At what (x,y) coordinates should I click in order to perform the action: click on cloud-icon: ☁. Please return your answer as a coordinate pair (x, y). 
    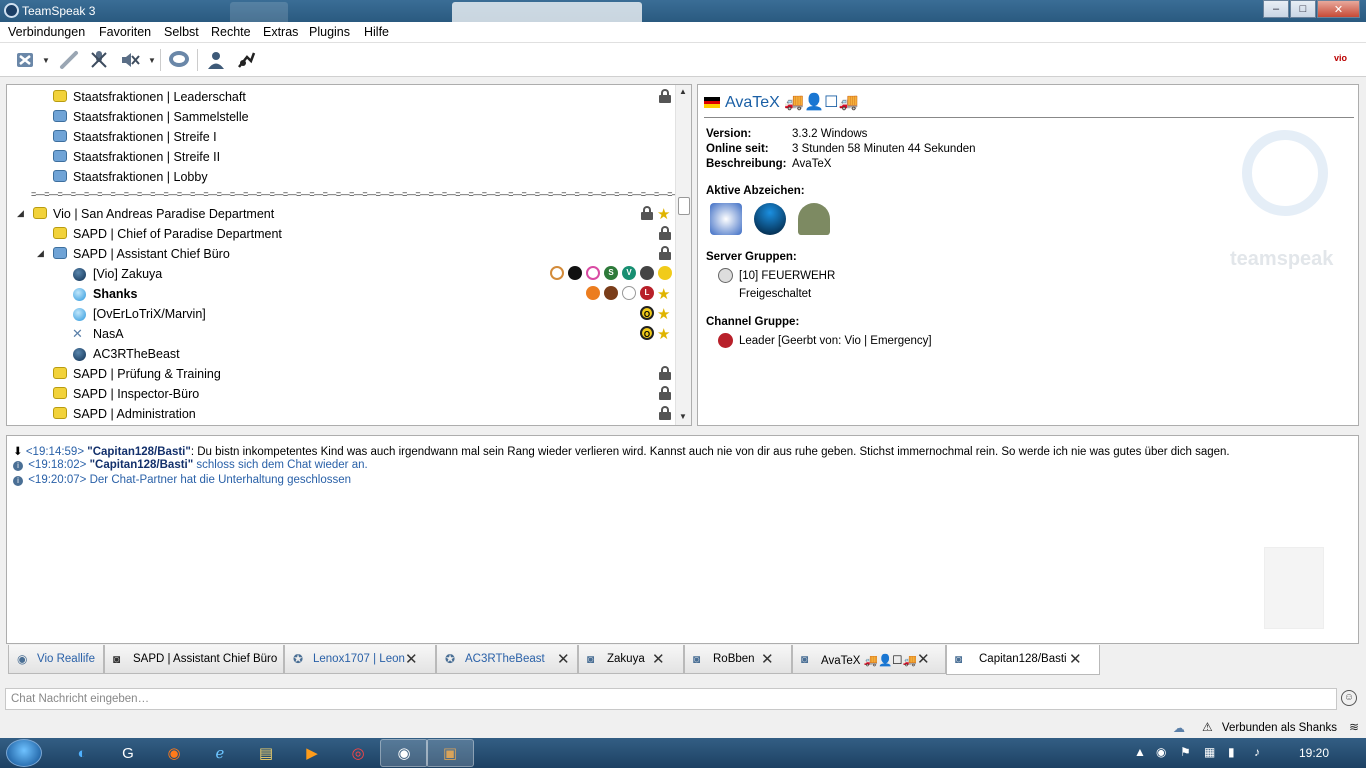
    Looking at the image, I should click on (1179, 728).